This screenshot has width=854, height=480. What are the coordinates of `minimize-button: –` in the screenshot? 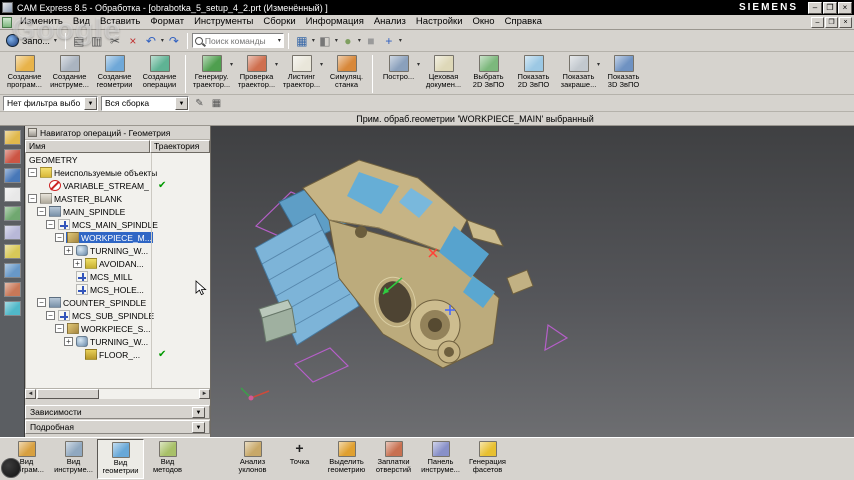 It's located at (815, 7).